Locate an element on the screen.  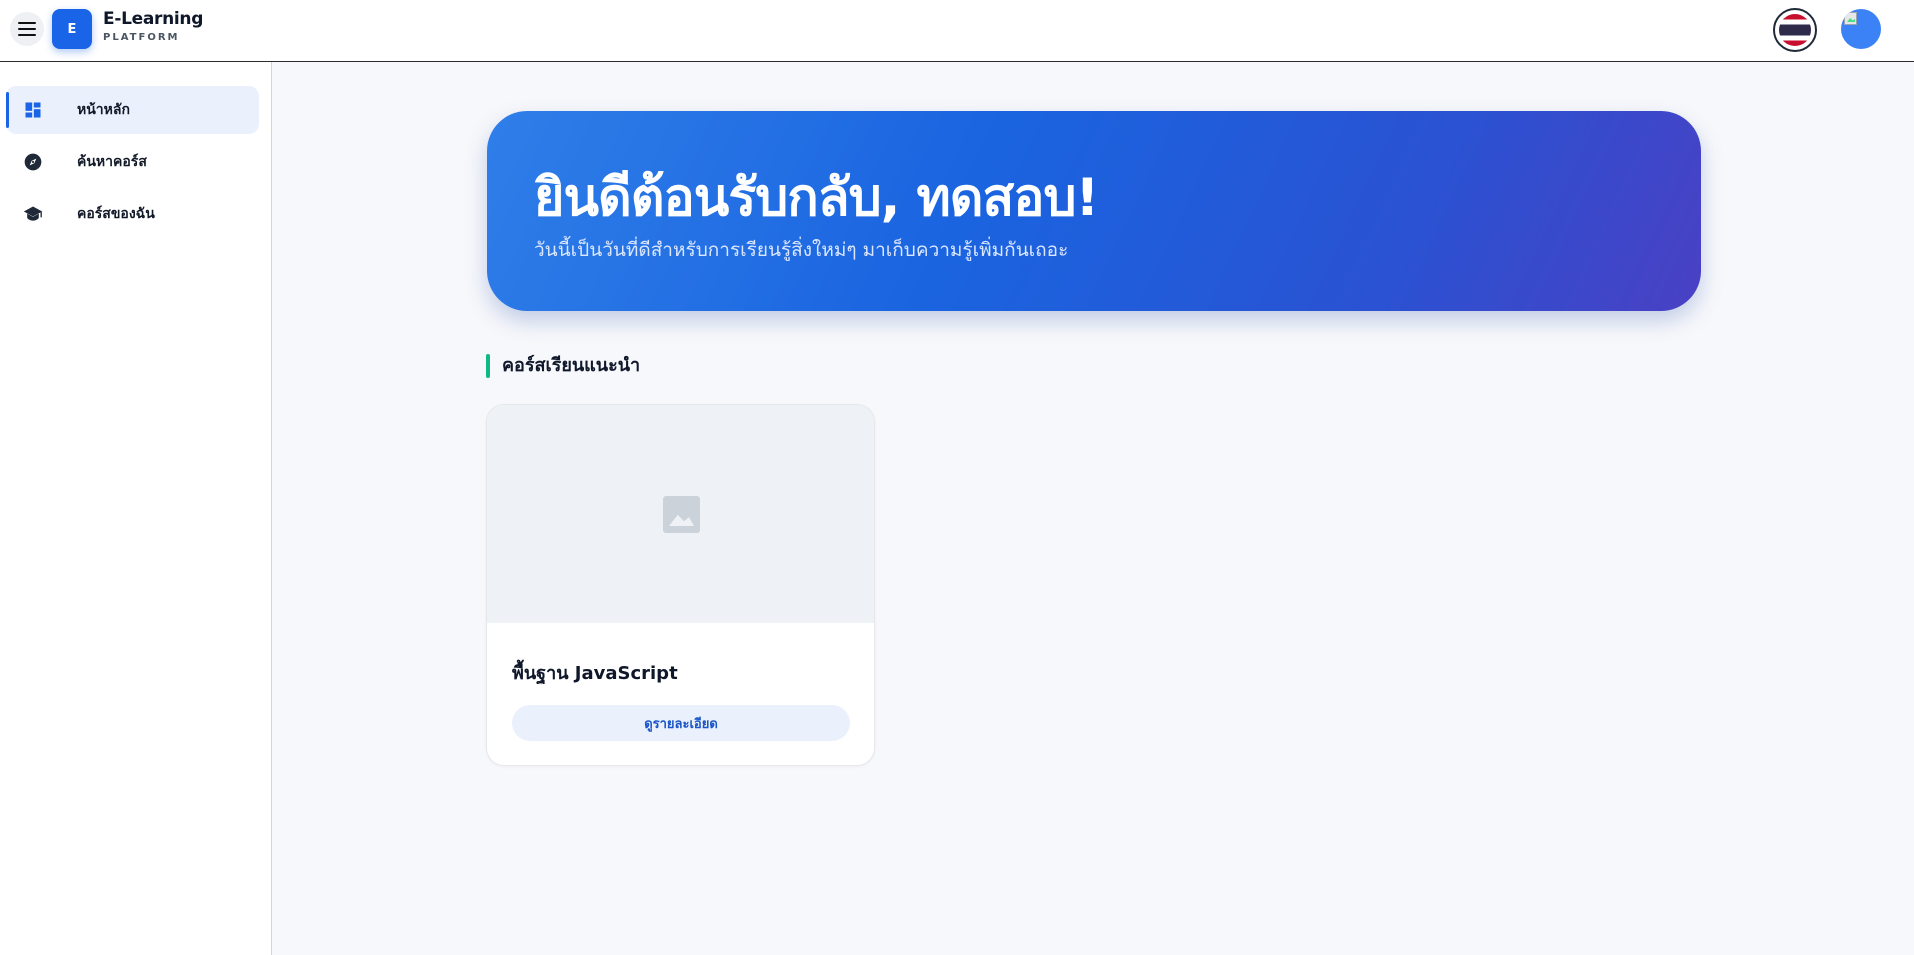
language-switcher-button is located at coordinates (1795, 30).